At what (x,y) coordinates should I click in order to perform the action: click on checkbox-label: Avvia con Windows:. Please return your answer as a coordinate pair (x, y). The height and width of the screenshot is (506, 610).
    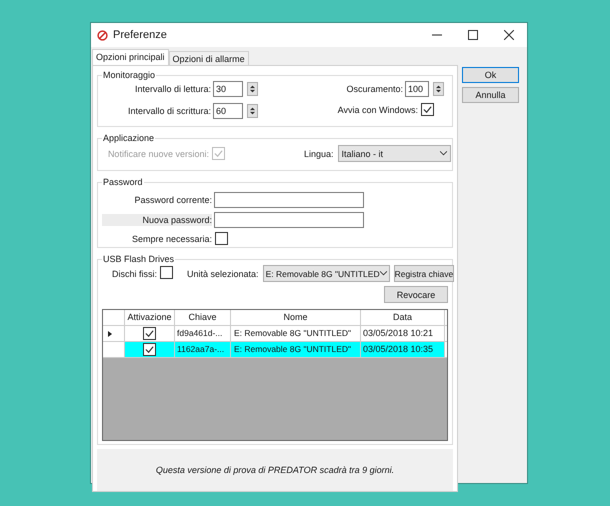
    Looking at the image, I should click on (378, 110).